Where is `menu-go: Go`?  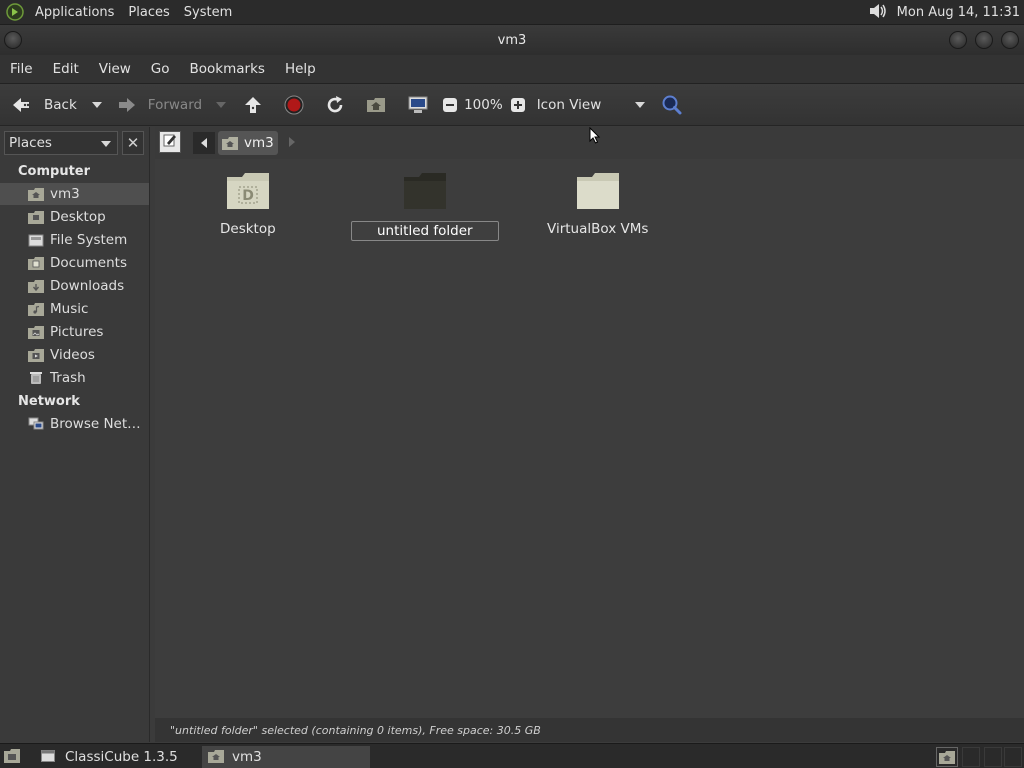 menu-go: Go is located at coordinates (160, 69).